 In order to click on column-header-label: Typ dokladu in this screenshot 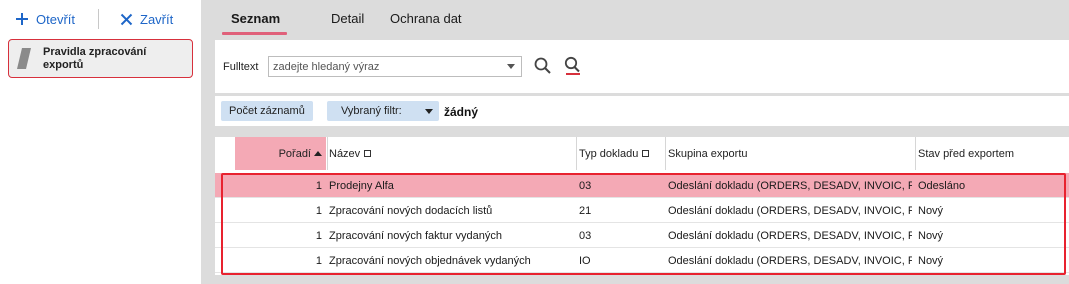, I will do `click(609, 153)`.